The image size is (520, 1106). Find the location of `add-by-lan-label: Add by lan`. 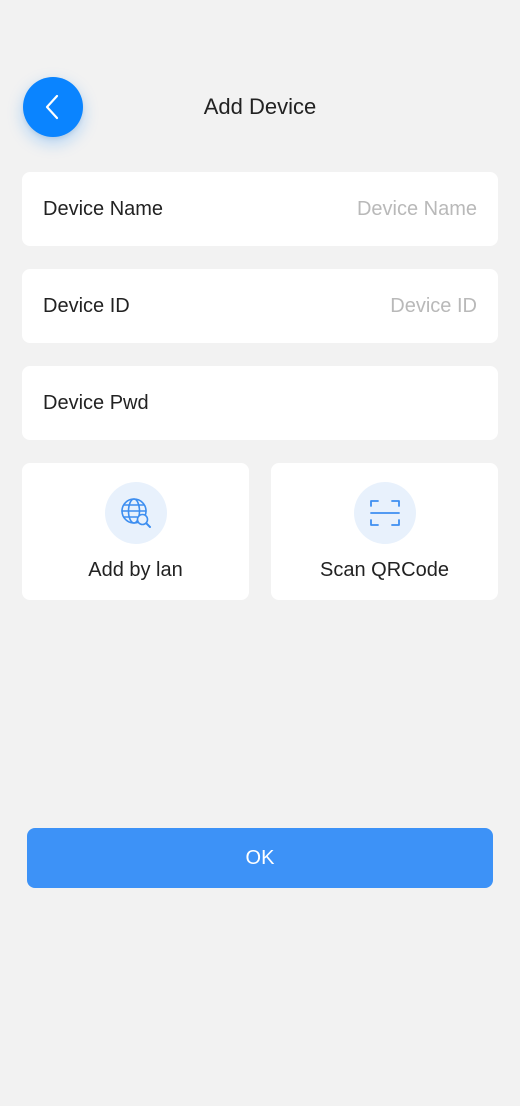

add-by-lan-label: Add by lan is located at coordinates (135, 570).